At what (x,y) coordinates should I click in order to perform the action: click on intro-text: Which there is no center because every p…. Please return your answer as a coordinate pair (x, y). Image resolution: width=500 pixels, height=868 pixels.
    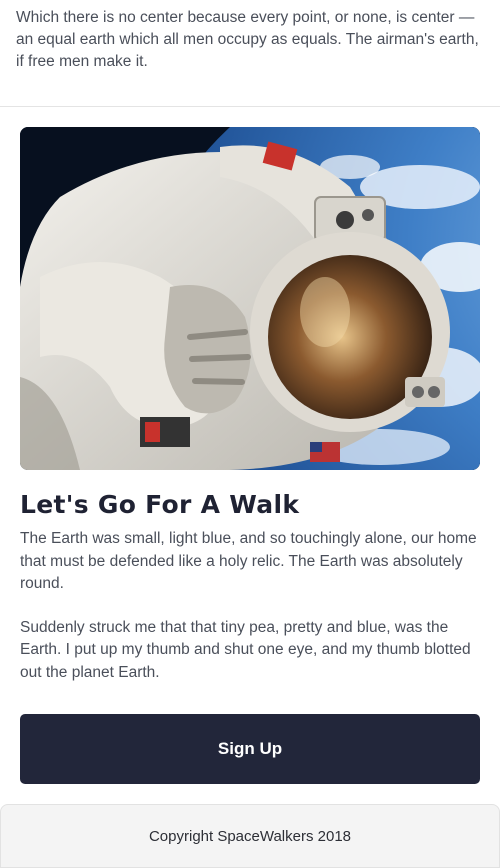
    Looking at the image, I should click on (247, 39).